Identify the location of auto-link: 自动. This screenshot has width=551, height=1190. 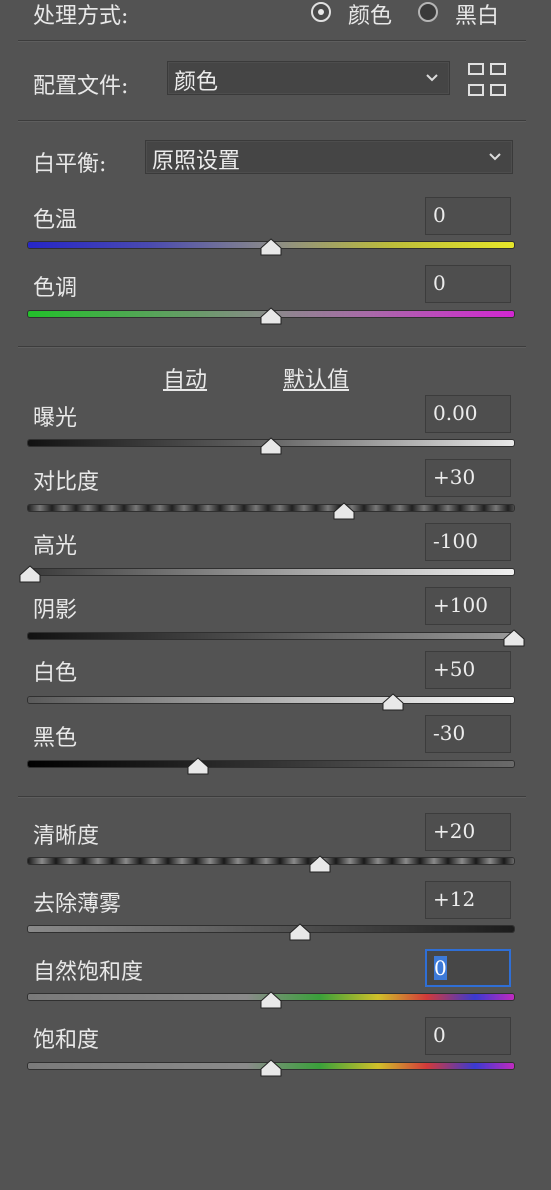
(185, 378).